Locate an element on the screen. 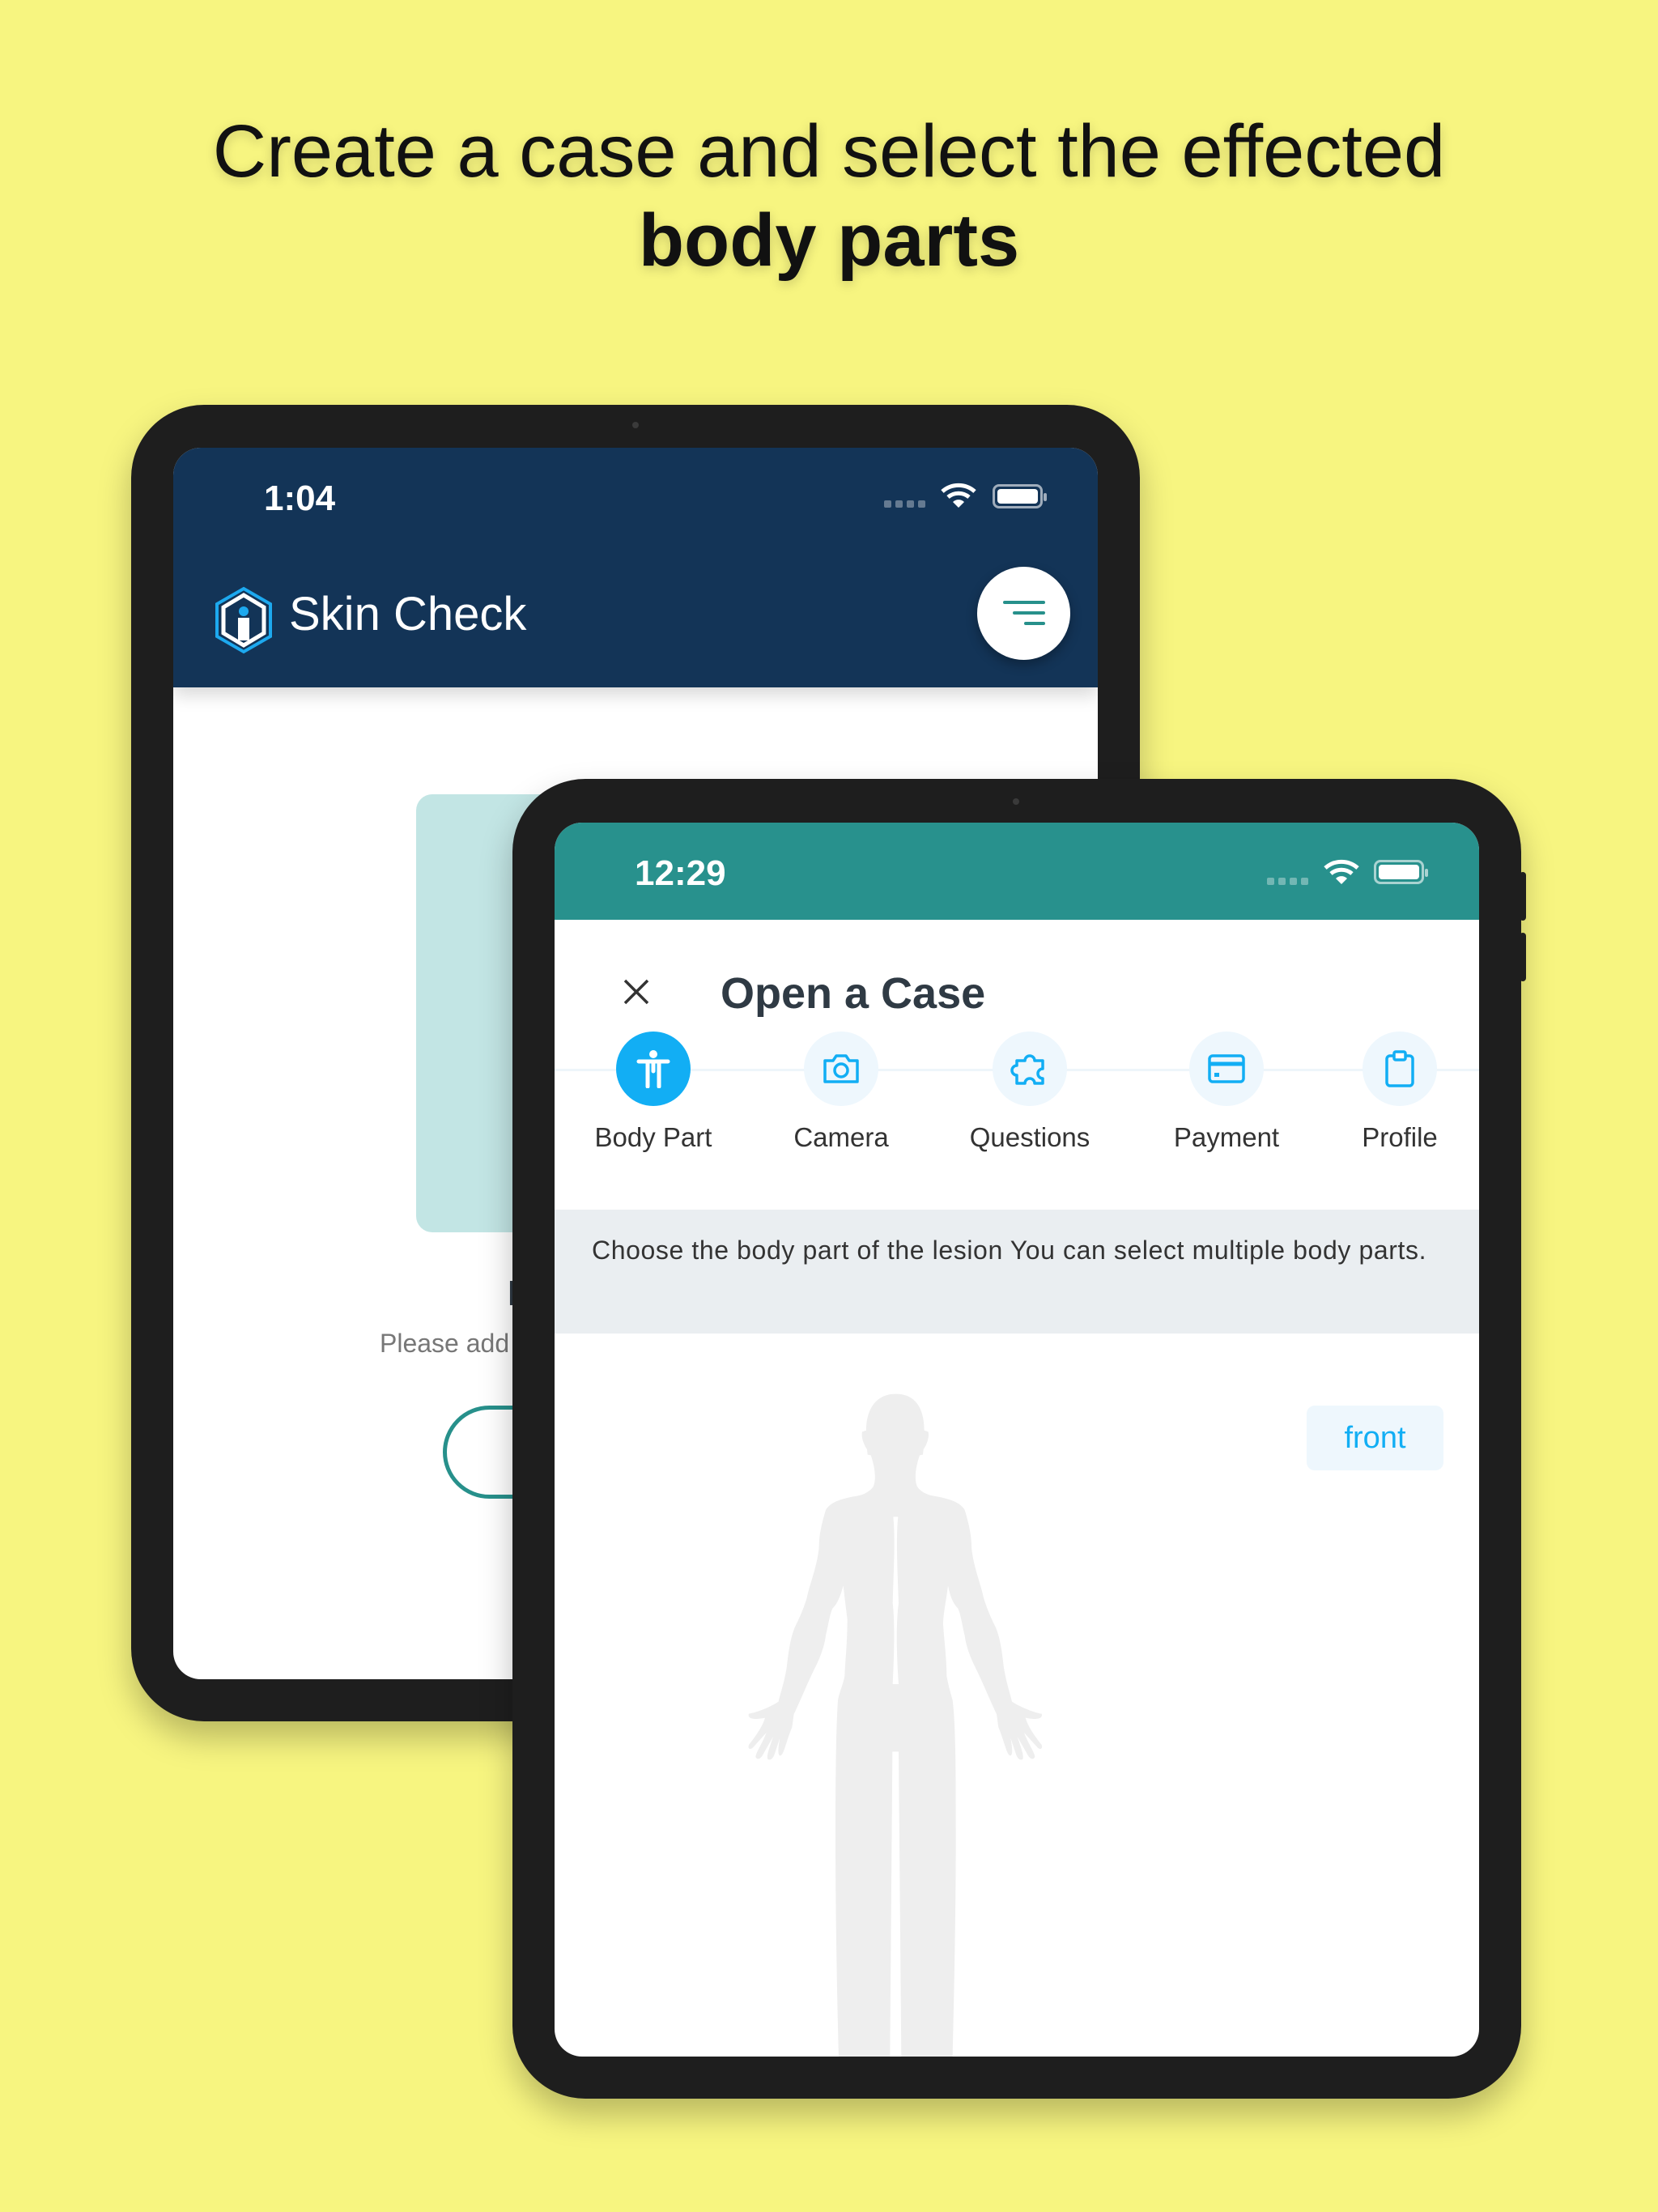 The height and width of the screenshot is (2212, 1658). step-label: Questions is located at coordinates (1029, 1137).